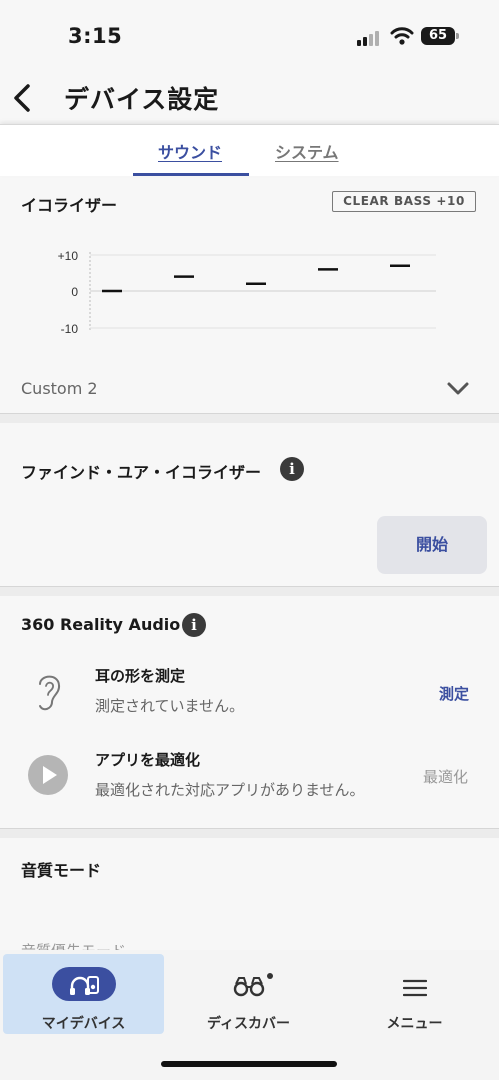  I want to click on nav-pill, so click(84, 984).